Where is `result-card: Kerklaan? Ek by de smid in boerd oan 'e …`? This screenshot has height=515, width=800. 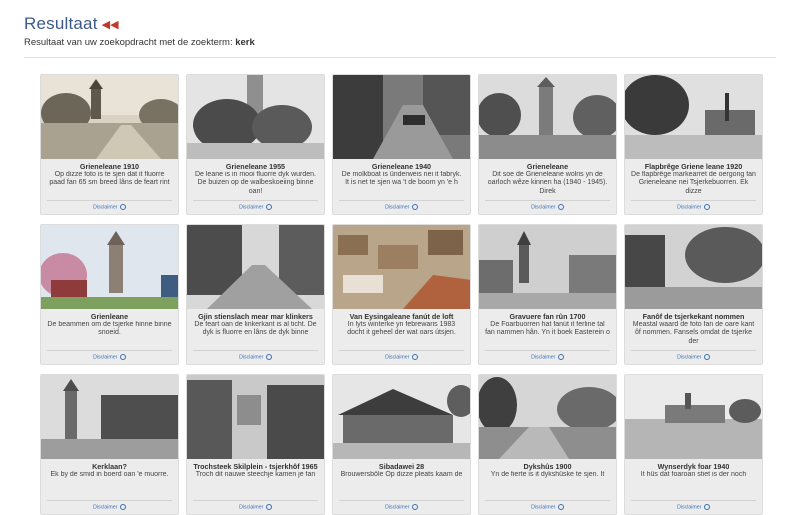
result-card: Kerklaan? Ek by de smid in boerd oan 'e … is located at coordinates (109, 444).